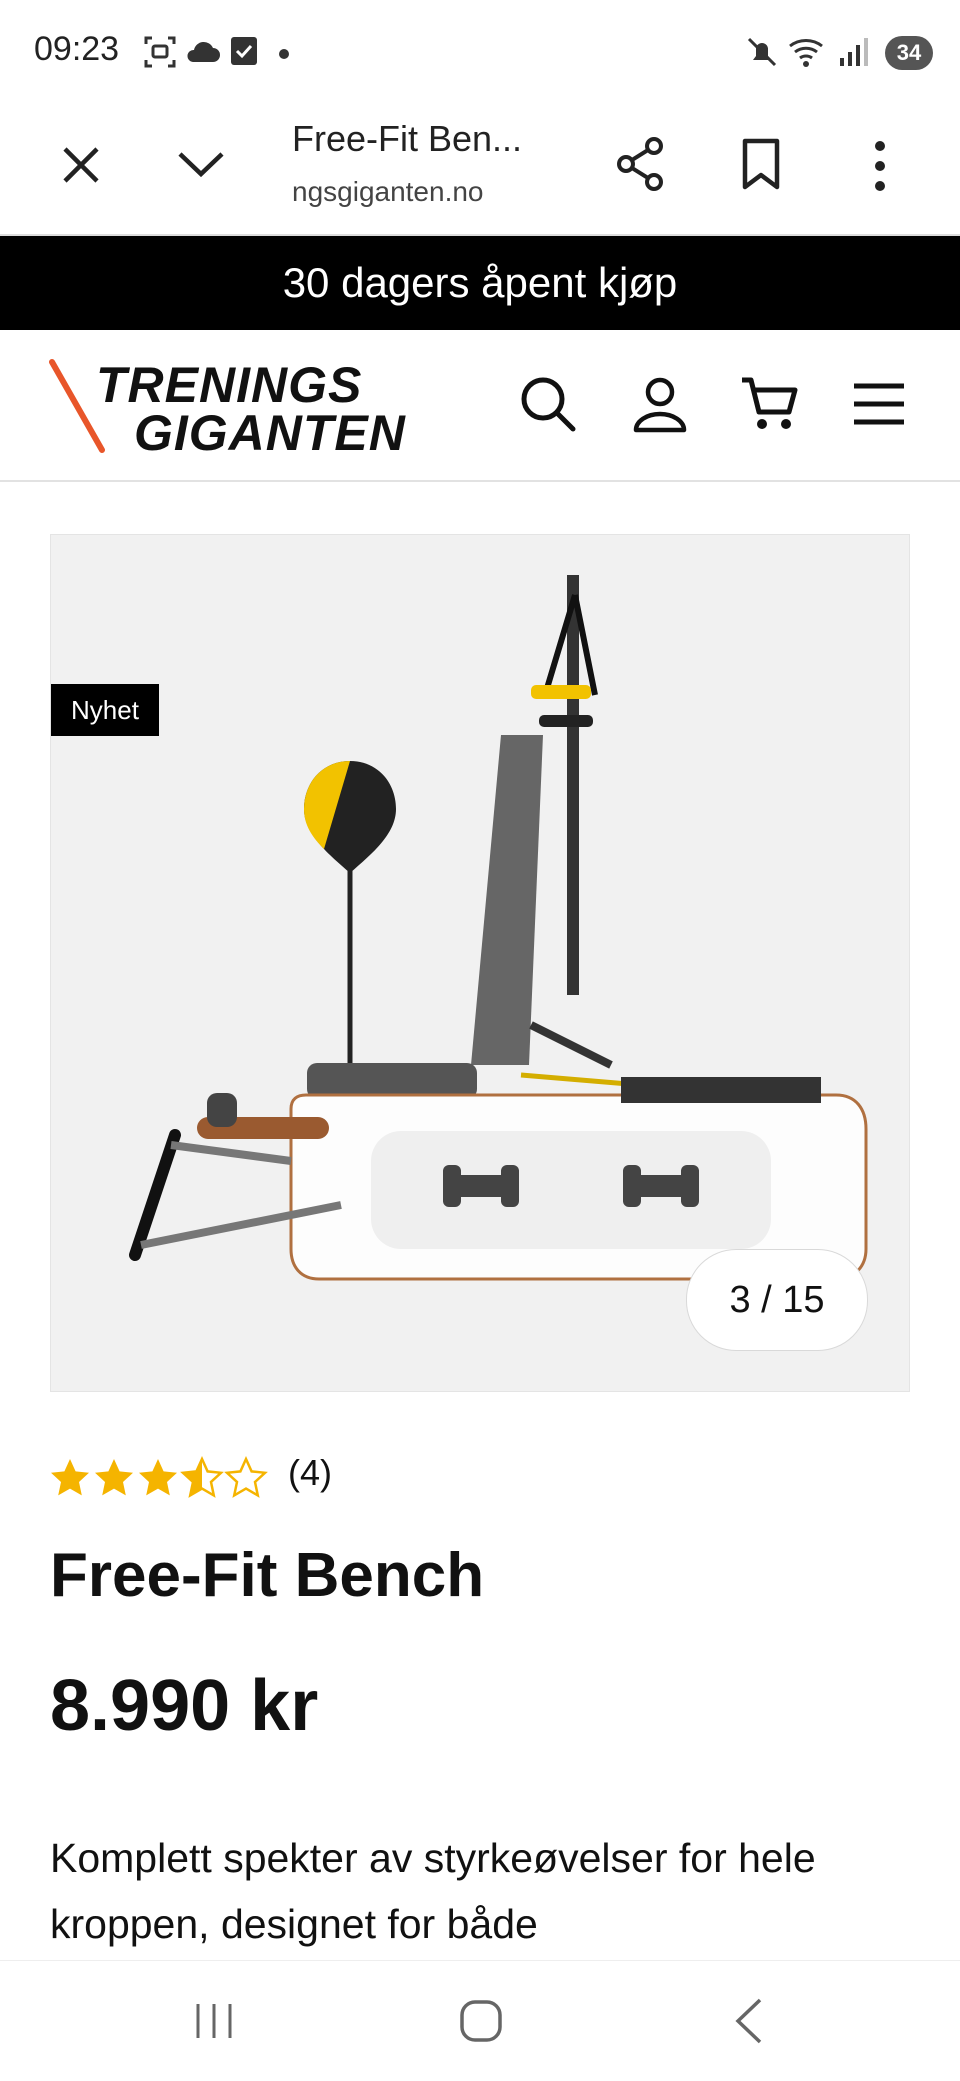 The image size is (960, 2081). I want to click on star-rating-icon, so click(159, 1477).